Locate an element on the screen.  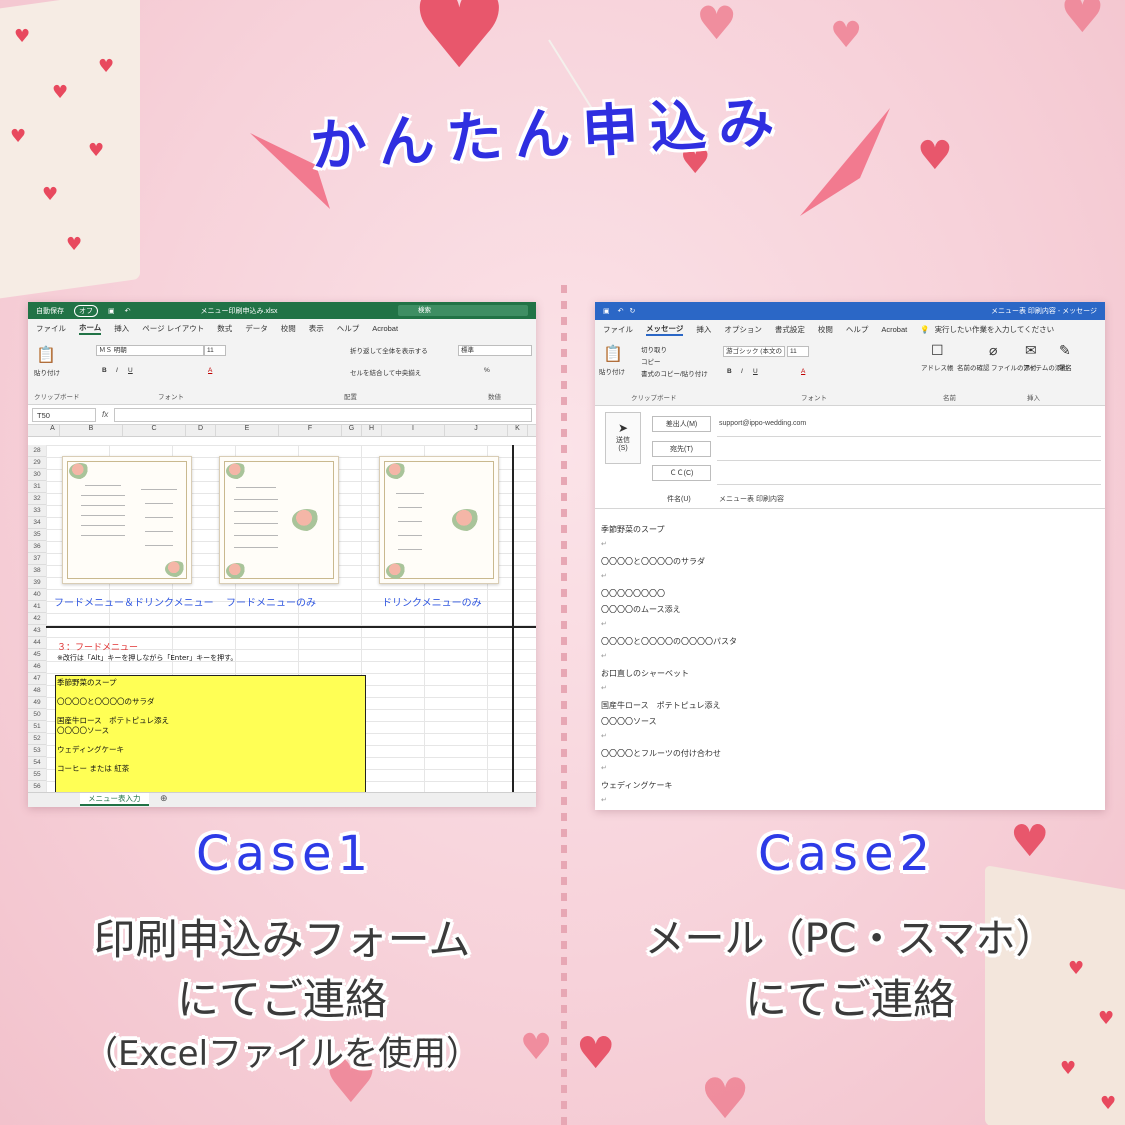
font-name-select: 游ゴシック (本文の is located at coordinates (754, 351).